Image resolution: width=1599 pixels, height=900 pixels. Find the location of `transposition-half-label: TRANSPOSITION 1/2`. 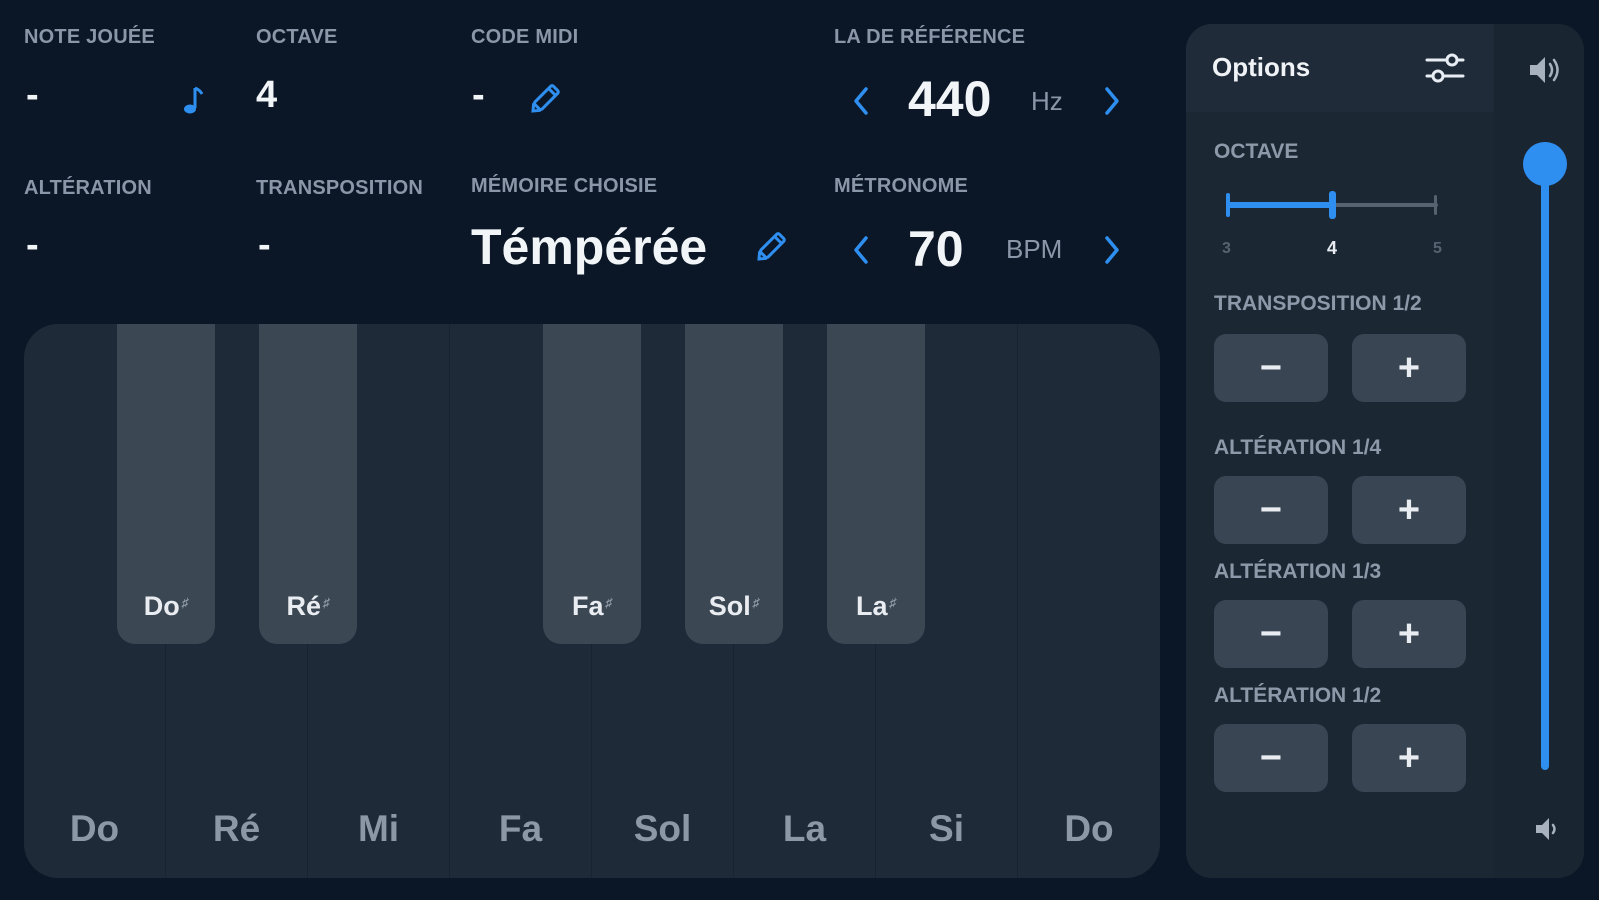

transposition-half-label: TRANSPOSITION 1/2 is located at coordinates (1318, 303).